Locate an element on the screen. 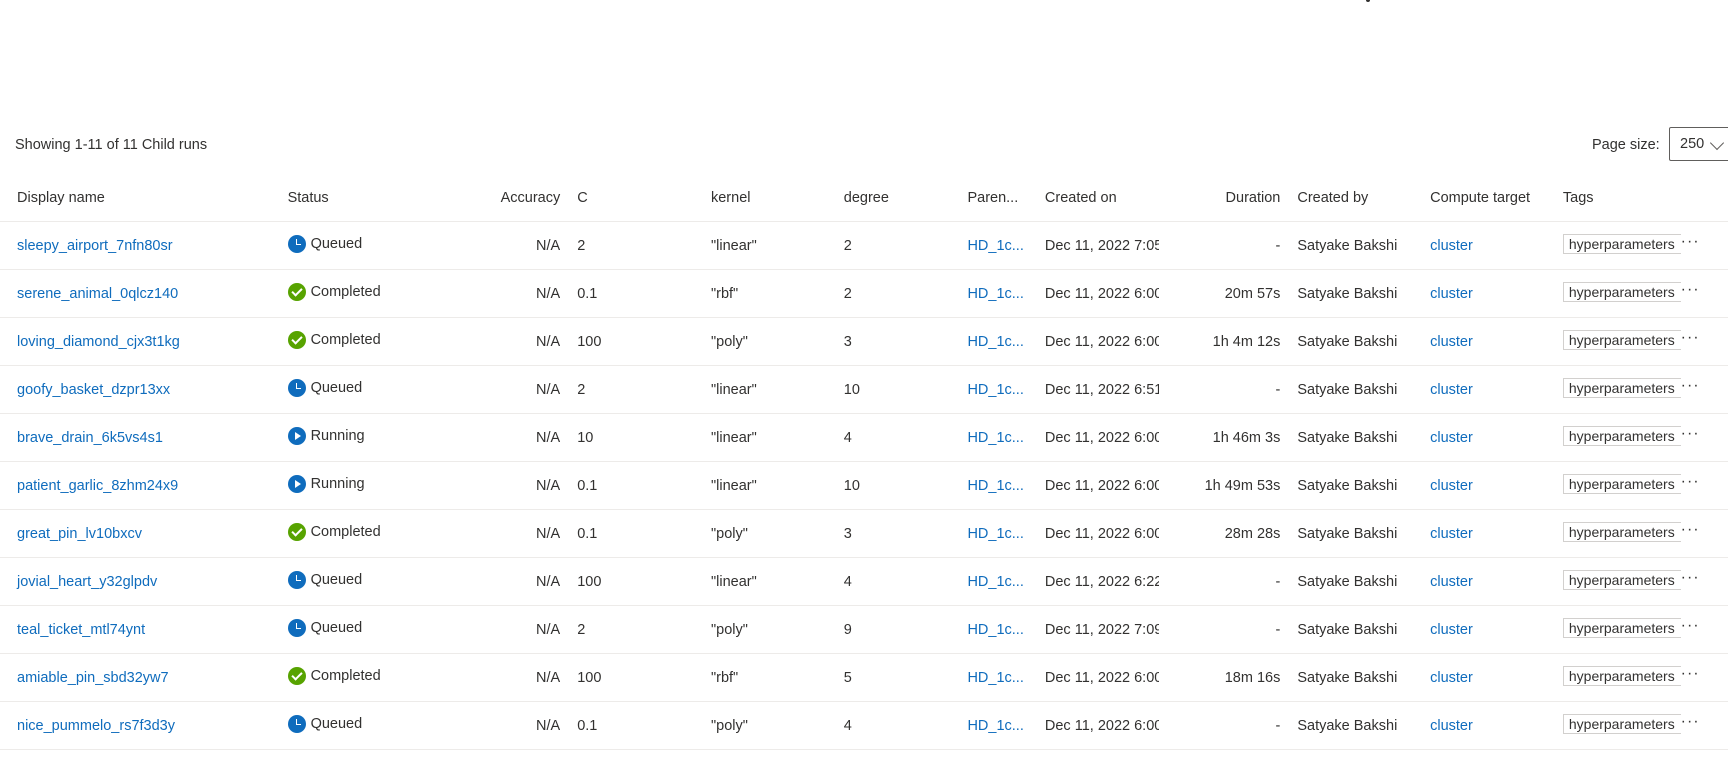 Image resolution: width=1728 pixels, height=771 pixels. column-header-c: C is located at coordinates (627, 198).